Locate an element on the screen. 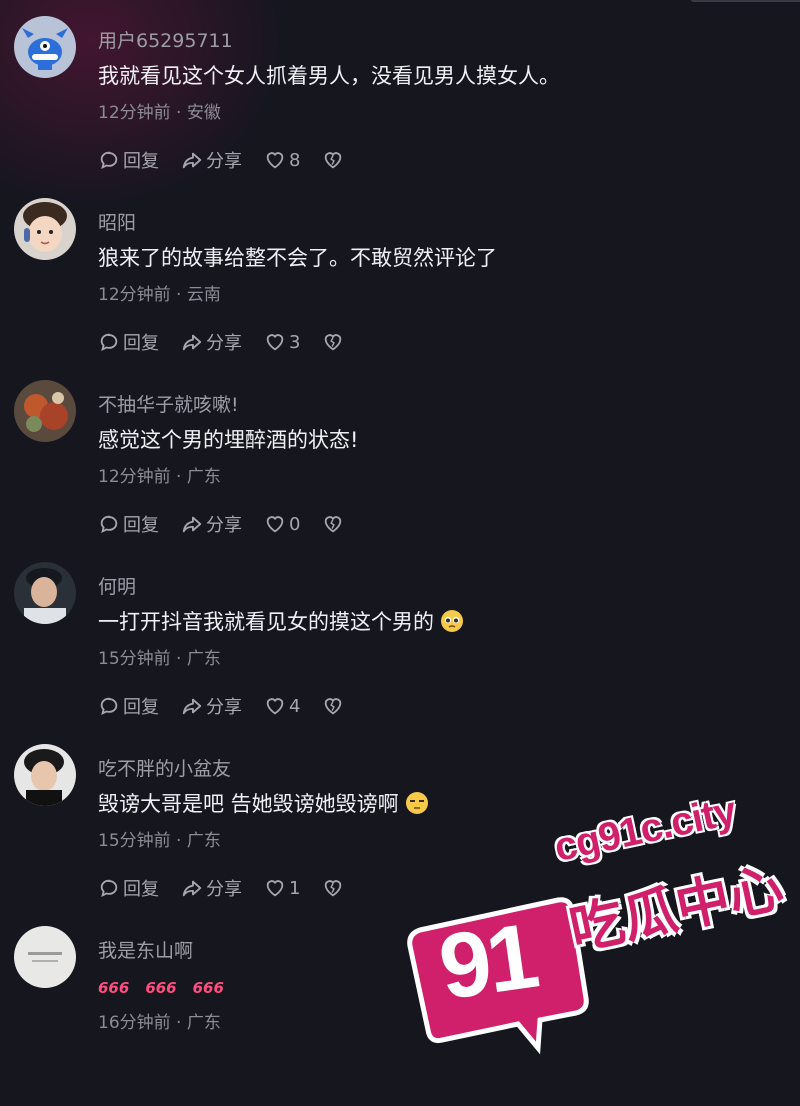  comment-text: 感觉这个男的埋醉酒的状态! is located at coordinates (228, 440).